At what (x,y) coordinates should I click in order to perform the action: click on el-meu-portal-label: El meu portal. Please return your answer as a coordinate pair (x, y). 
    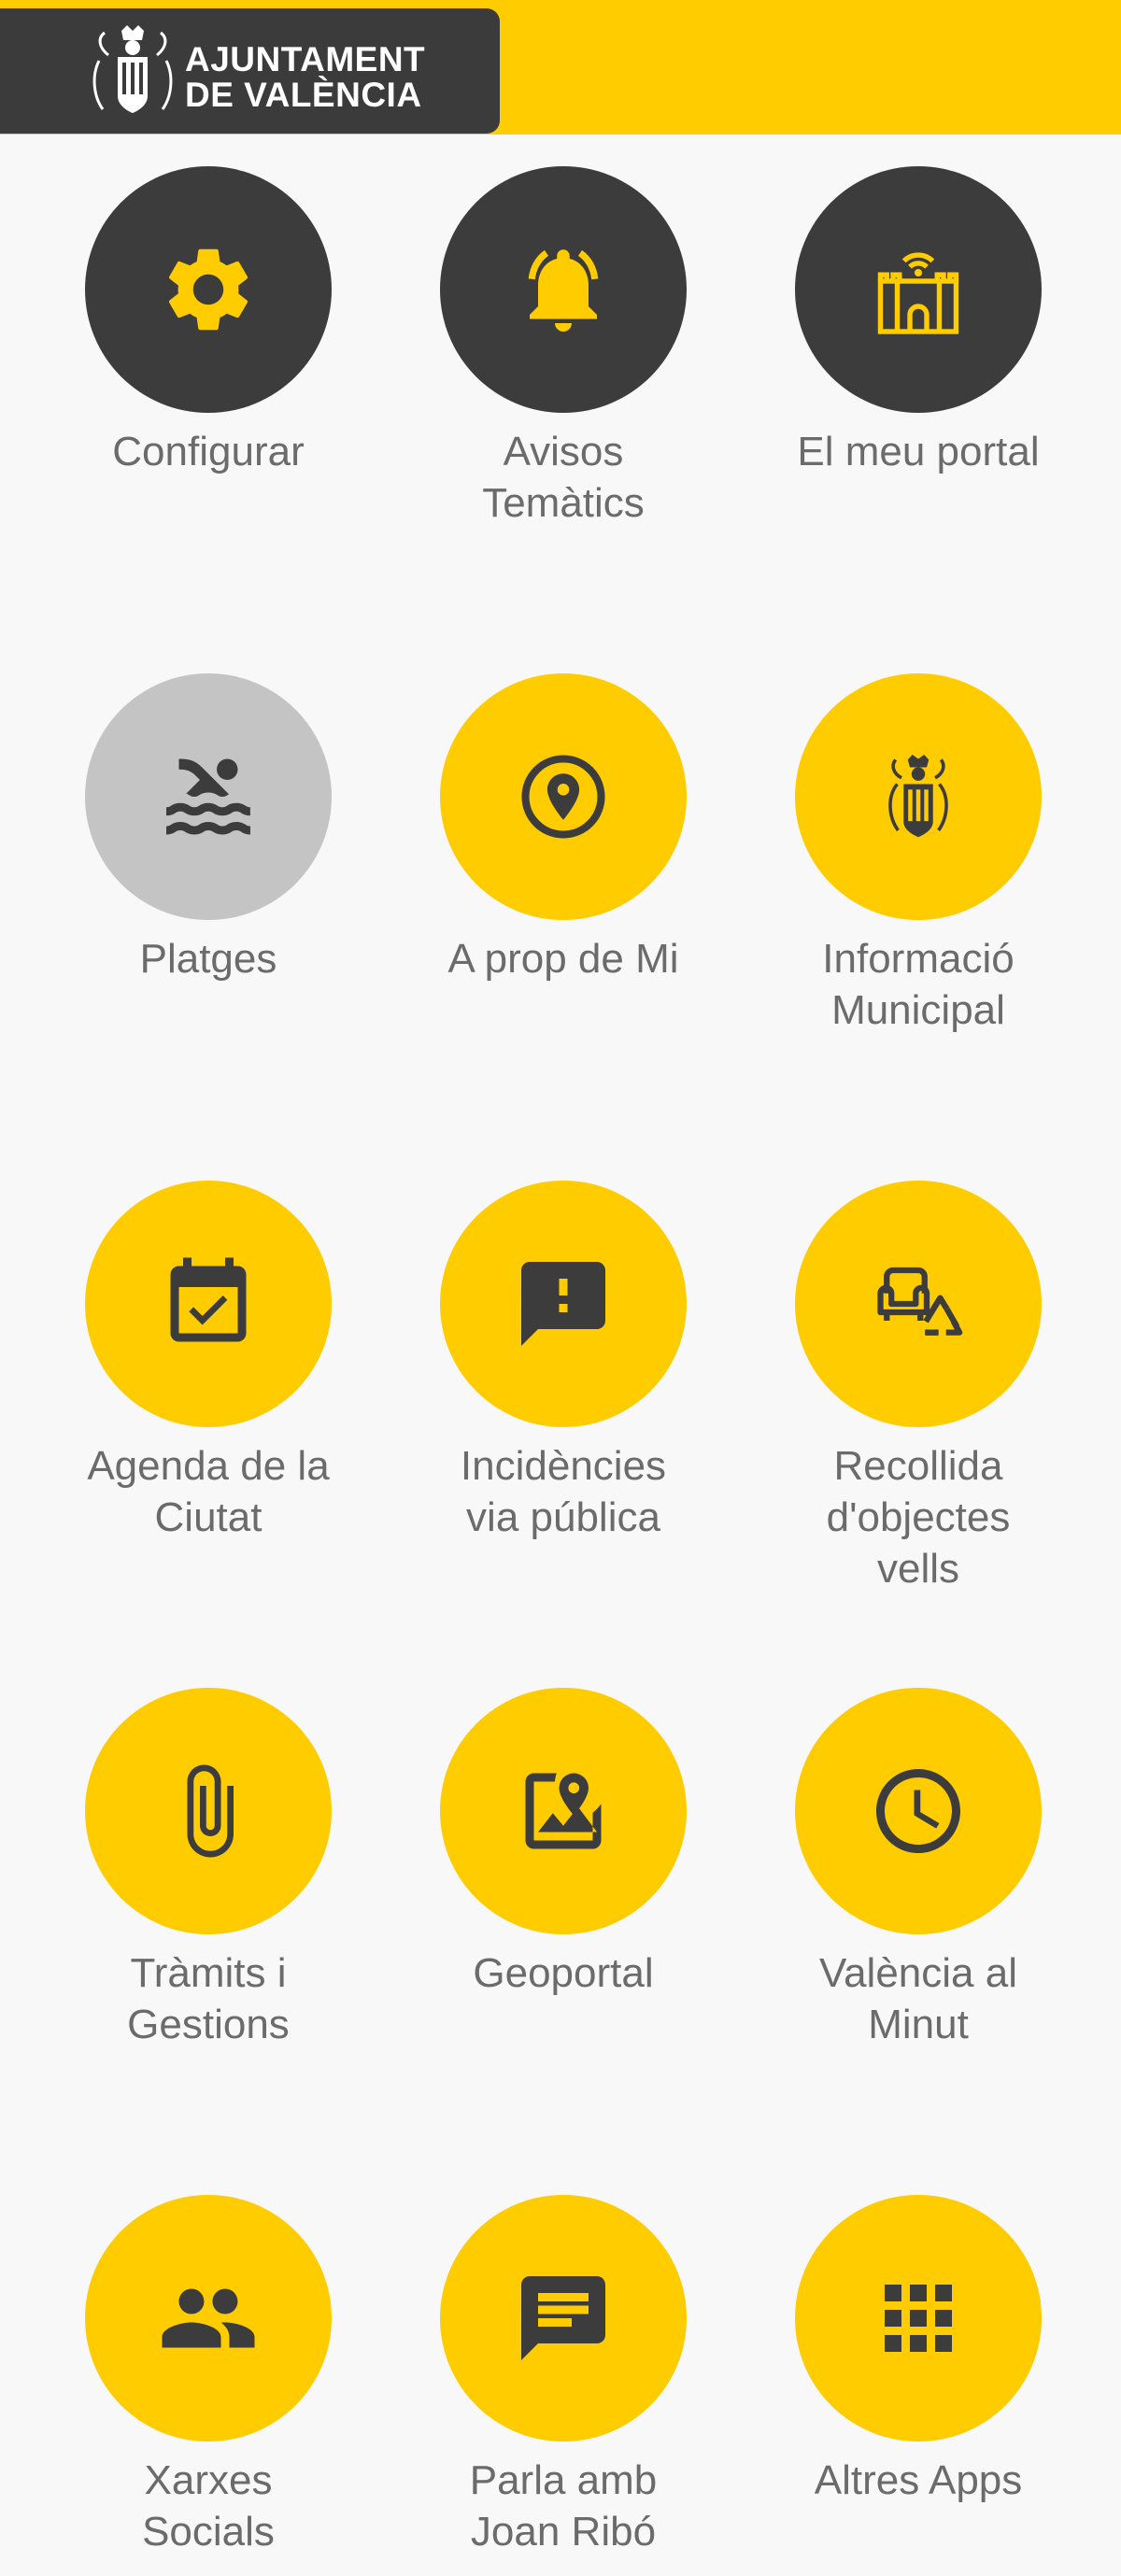
    Looking at the image, I should click on (918, 451).